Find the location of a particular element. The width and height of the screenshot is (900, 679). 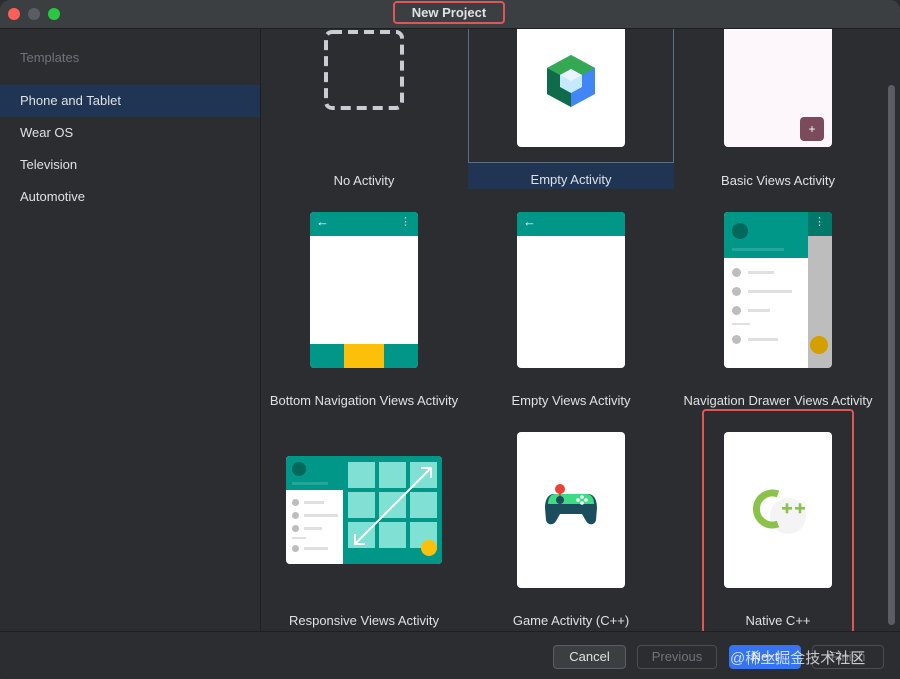

title-bar: New Project is located at coordinates (450, 14).